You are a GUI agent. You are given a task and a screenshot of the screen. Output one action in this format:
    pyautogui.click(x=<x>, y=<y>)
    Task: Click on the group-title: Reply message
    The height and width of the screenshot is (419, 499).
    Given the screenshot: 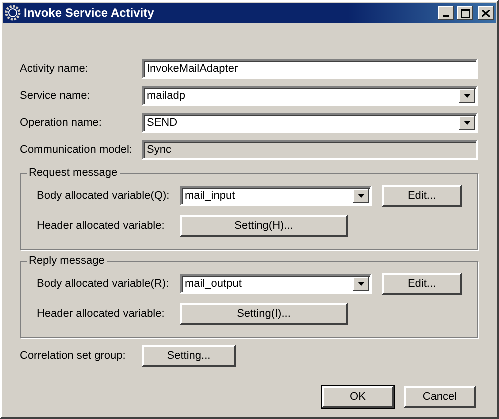 What is the action you would take?
    pyautogui.click(x=67, y=261)
    